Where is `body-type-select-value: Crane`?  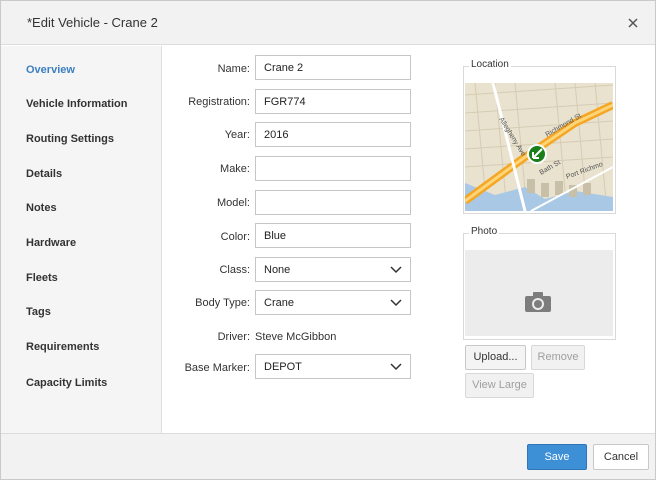
body-type-select-value: Crane is located at coordinates (279, 303).